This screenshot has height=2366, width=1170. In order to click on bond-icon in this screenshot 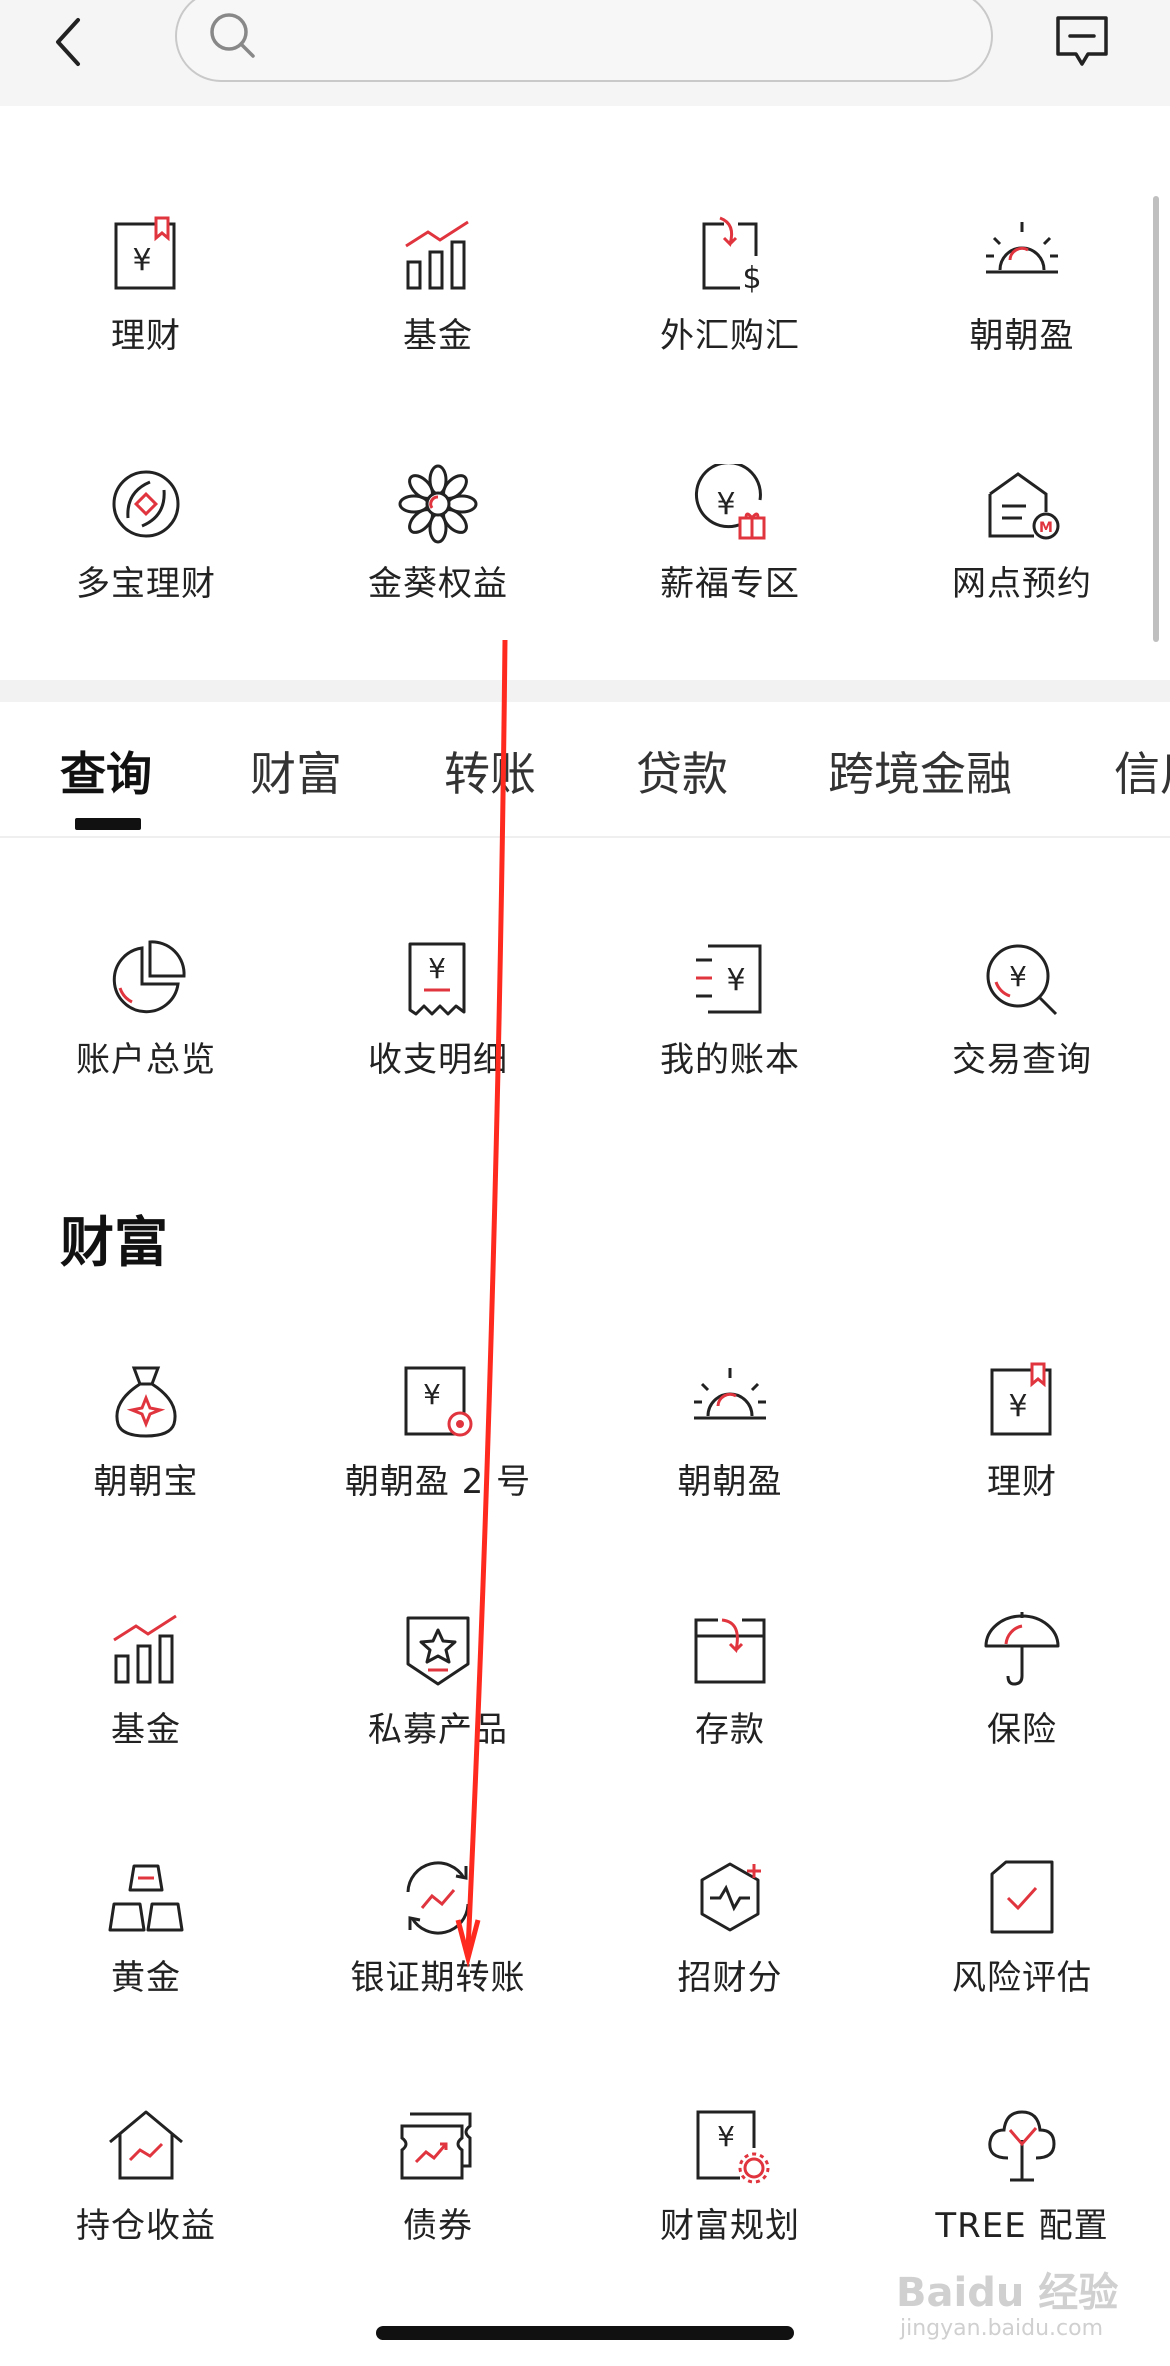, I will do `click(436, 2146)`.